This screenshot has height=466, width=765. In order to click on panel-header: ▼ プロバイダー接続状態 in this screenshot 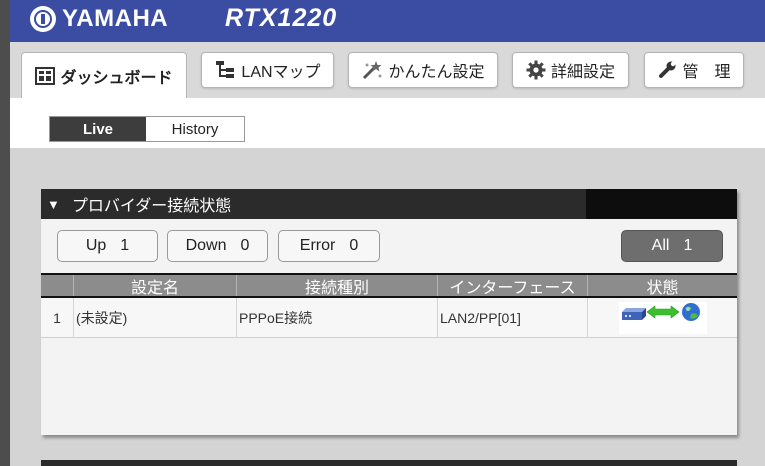, I will do `click(313, 204)`.